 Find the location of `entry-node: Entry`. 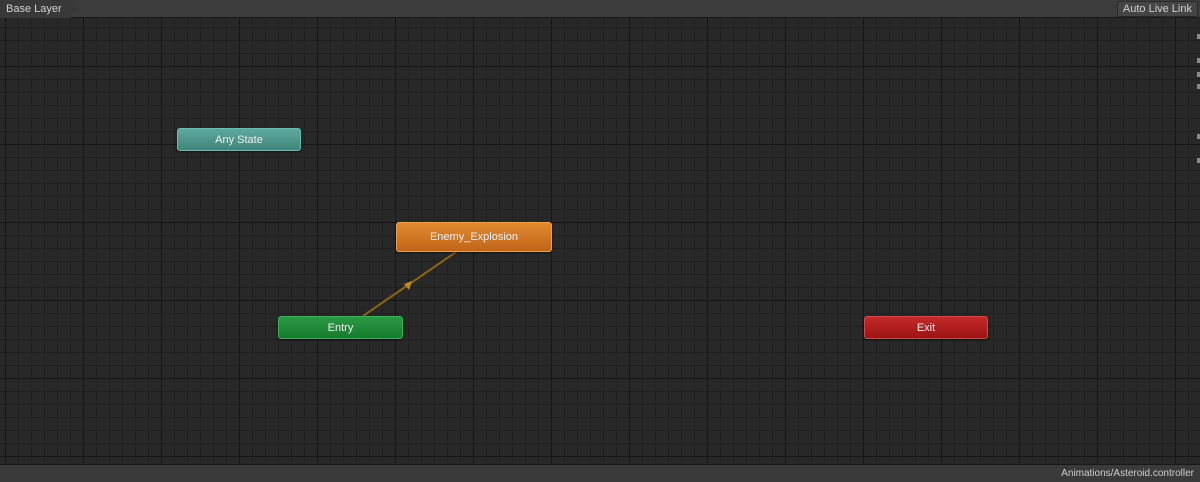

entry-node: Entry is located at coordinates (340, 327).